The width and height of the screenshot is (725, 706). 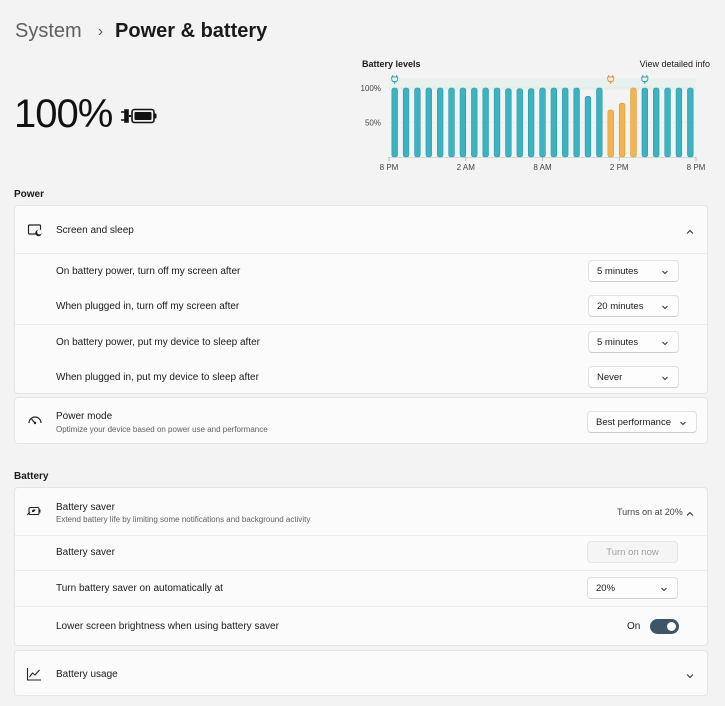 I want to click on battery-usage-title: Battery usage, so click(x=87, y=674).